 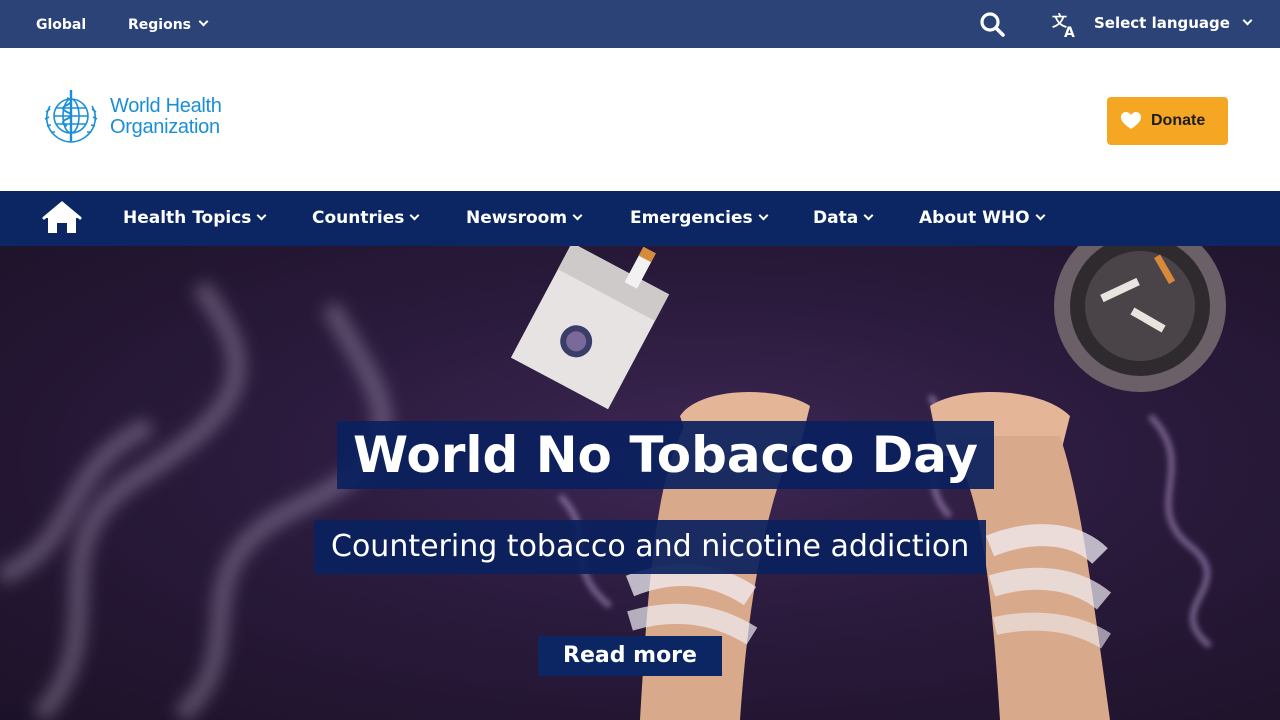 I want to click on language-label: Select language, so click(x=1162, y=23).